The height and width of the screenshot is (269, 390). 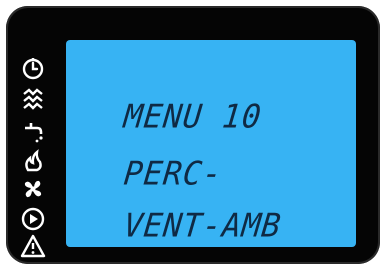 I want to click on warning-icon, so click(x=33, y=246).